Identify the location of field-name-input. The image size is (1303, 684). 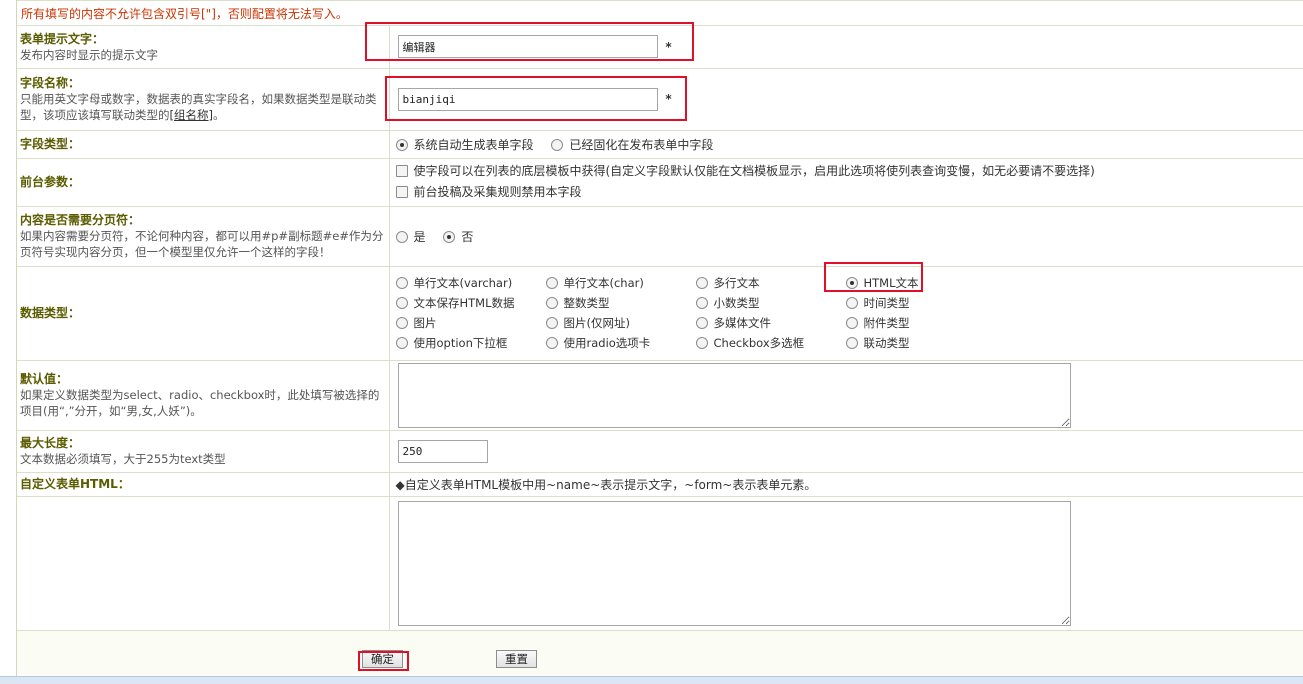
(527, 99).